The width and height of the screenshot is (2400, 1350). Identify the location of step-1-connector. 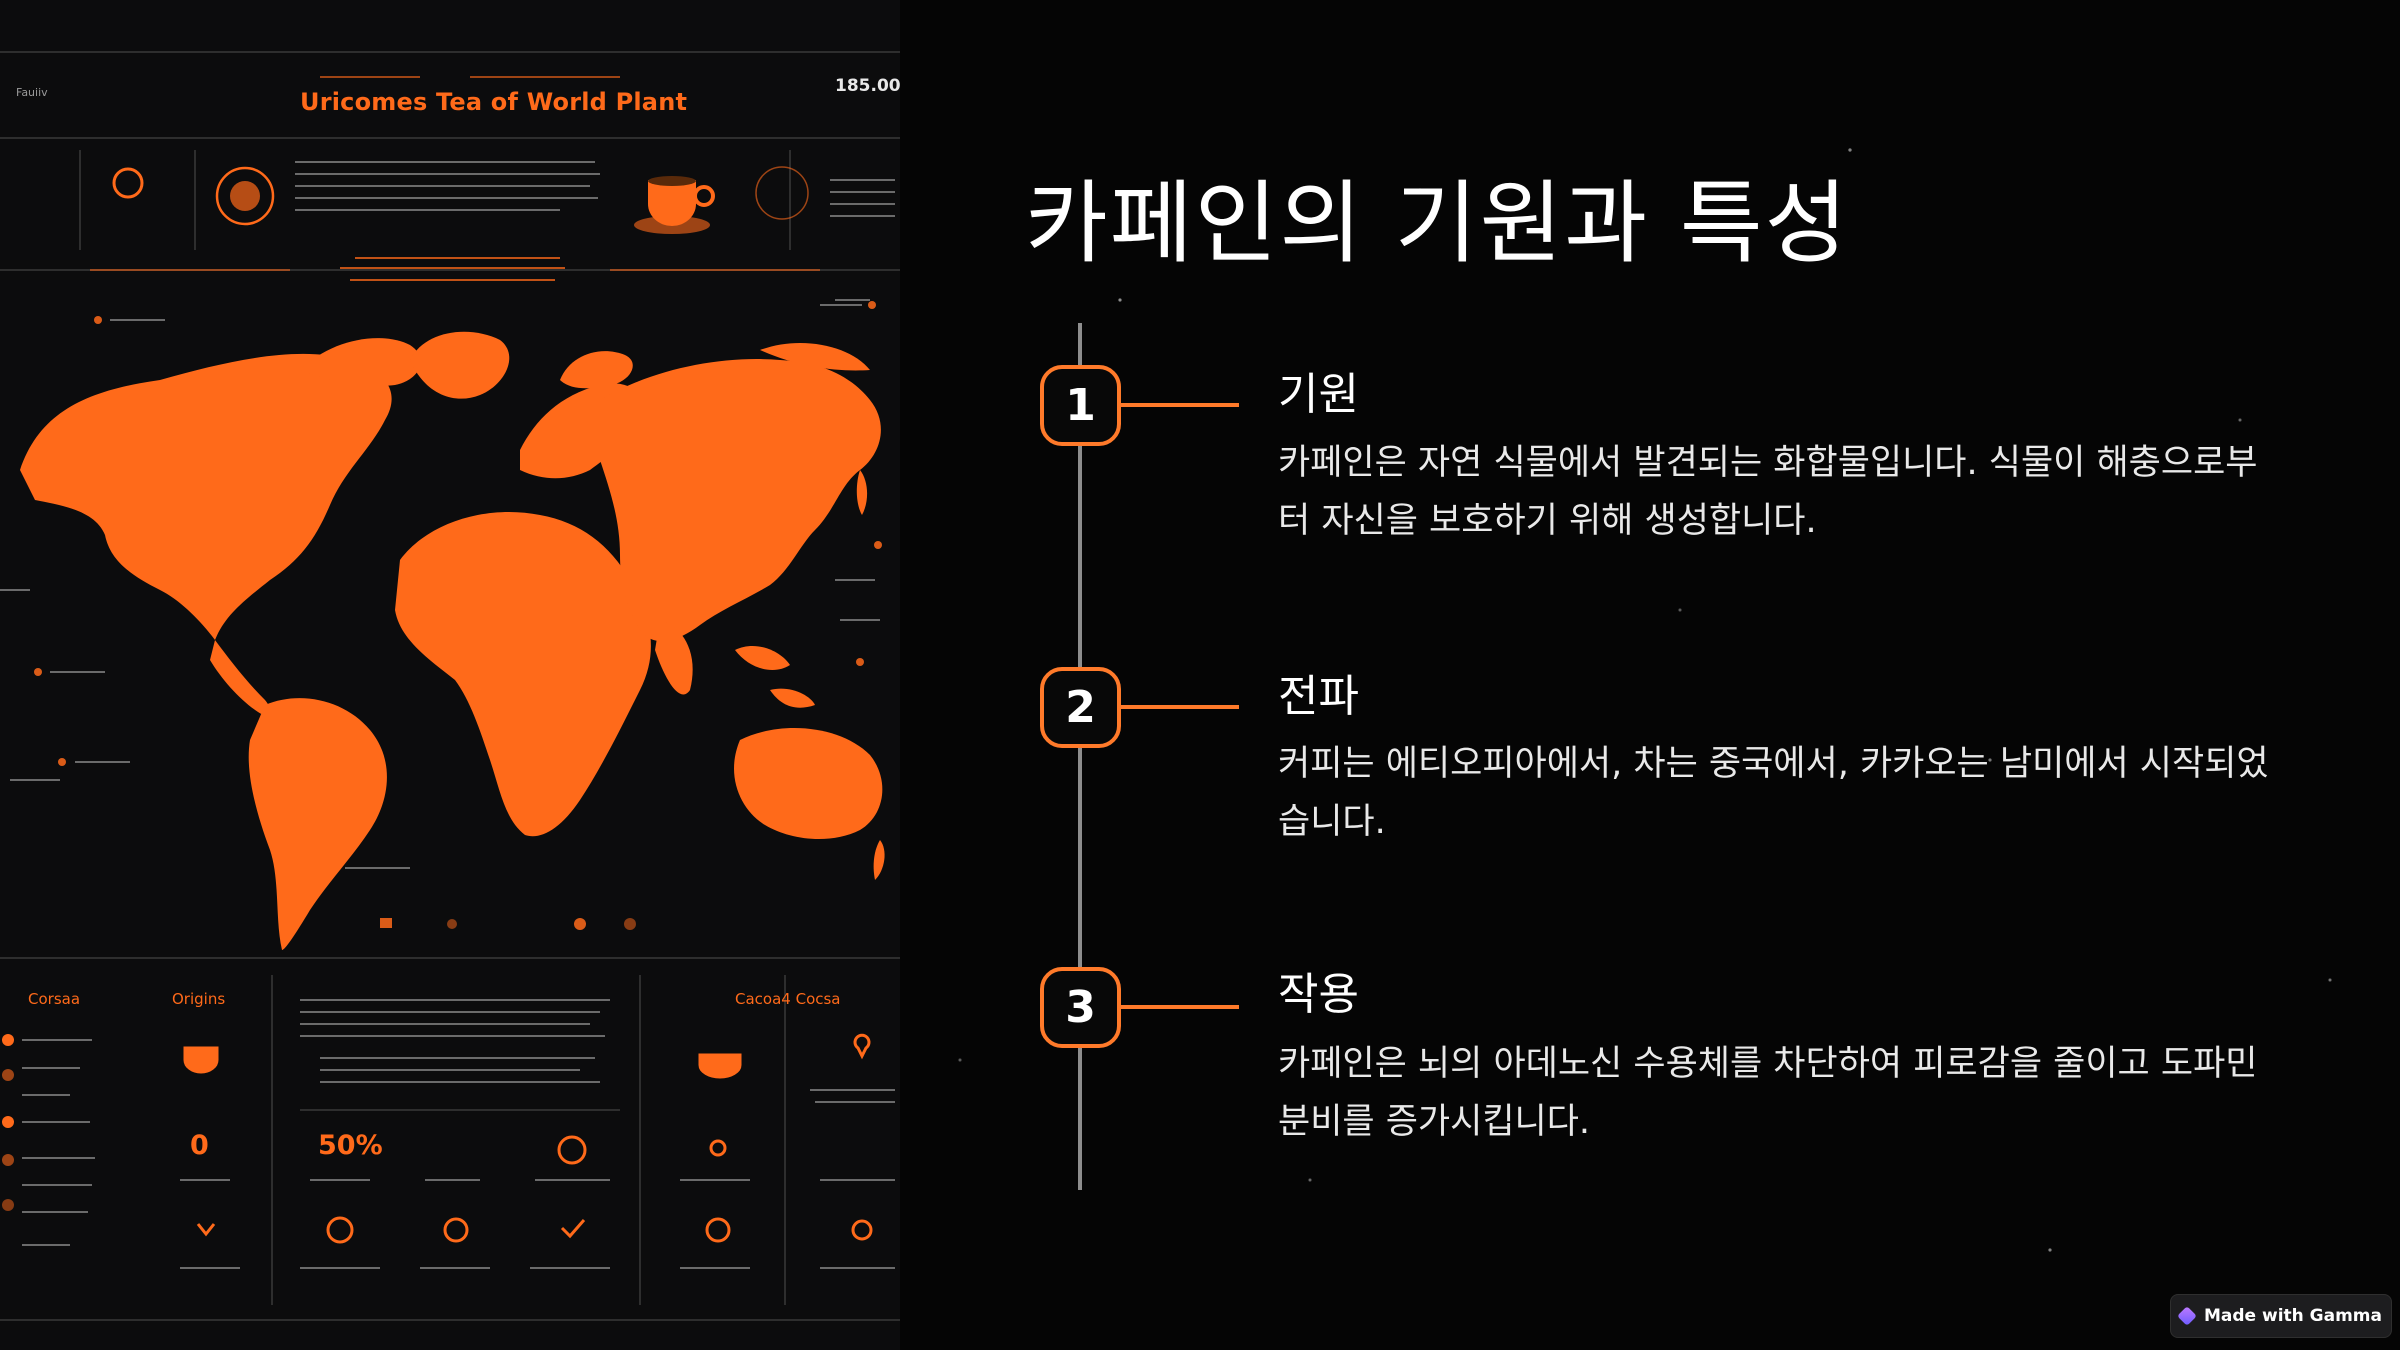
(1180, 405).